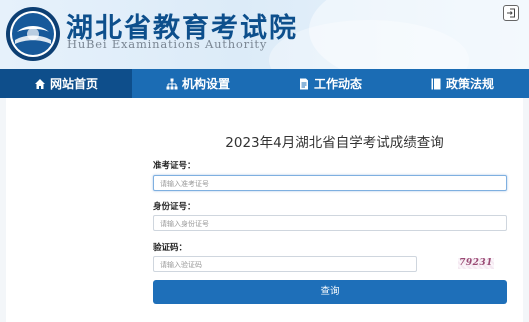 The image size is (529, 322). I want to click on hubei-exam-authority-seal-icon, so click(33, 34).